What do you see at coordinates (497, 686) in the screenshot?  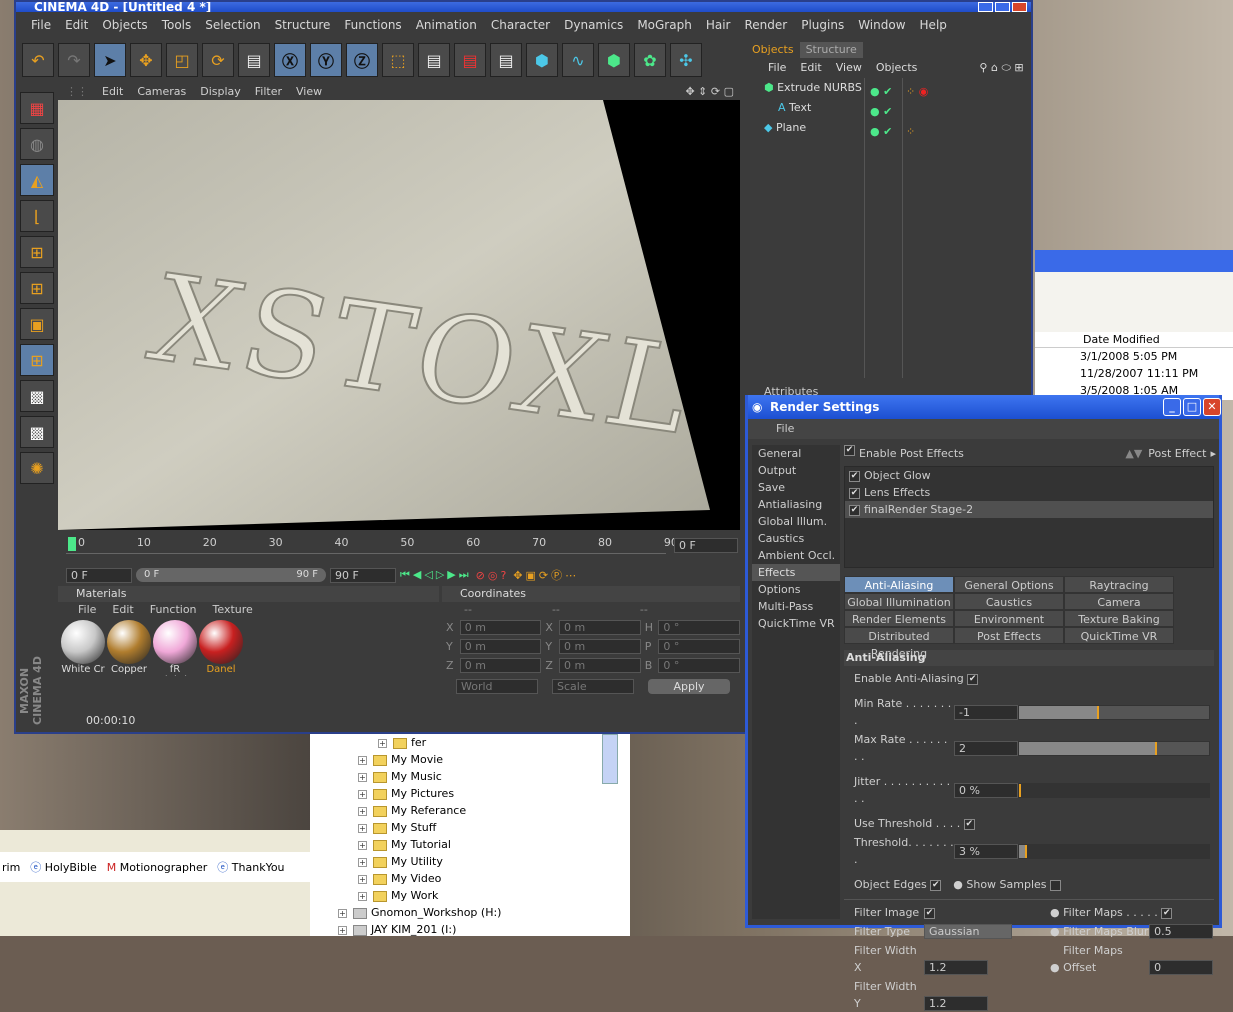 I see `world-dropdown: World` at bounding box center [497, 686].